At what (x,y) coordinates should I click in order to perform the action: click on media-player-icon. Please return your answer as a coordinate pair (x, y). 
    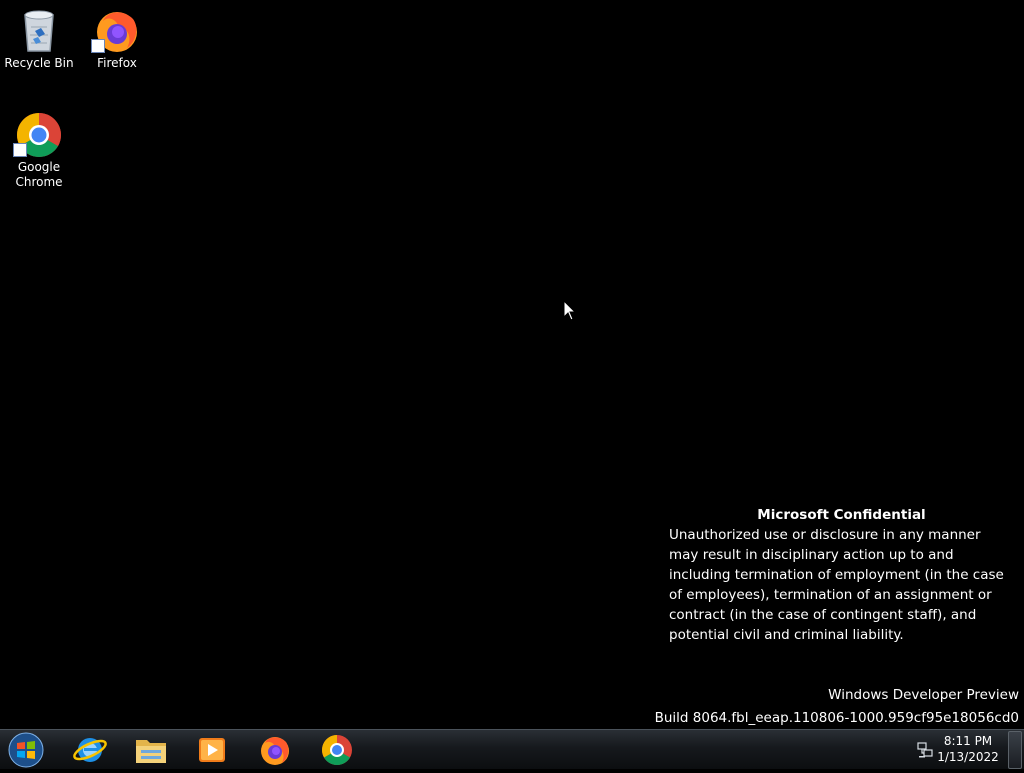
    Looking at the image, I should click on (212, 750).